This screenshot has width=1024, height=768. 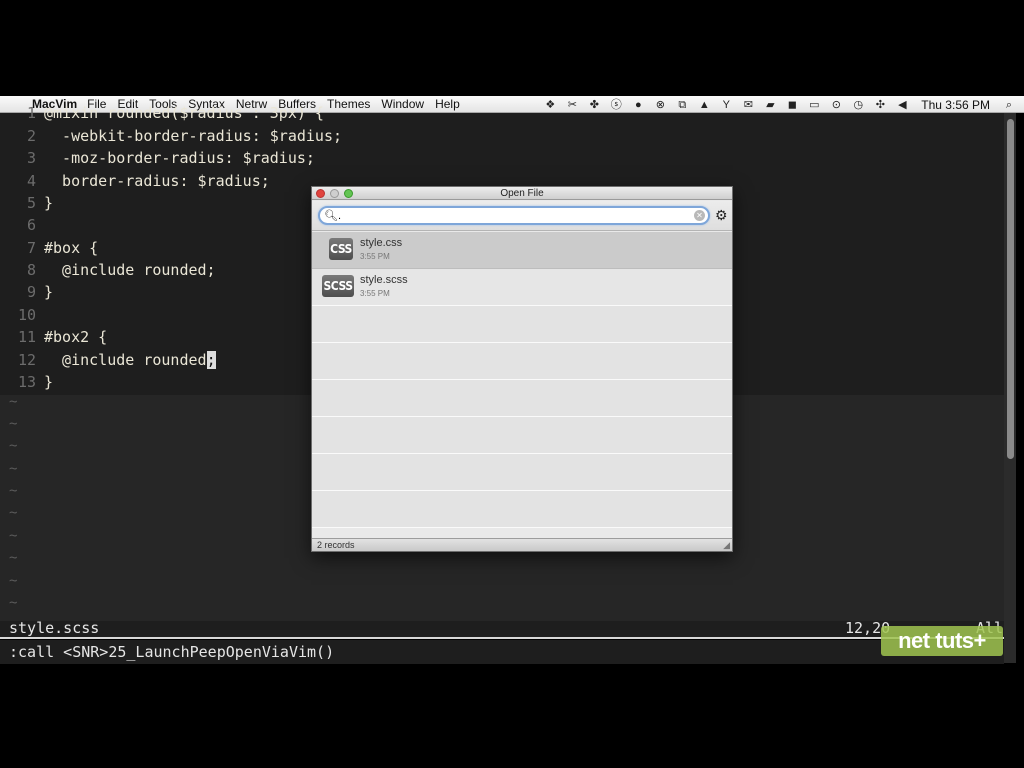 I want to click on line-number: 3, so click(x=31, y=158).